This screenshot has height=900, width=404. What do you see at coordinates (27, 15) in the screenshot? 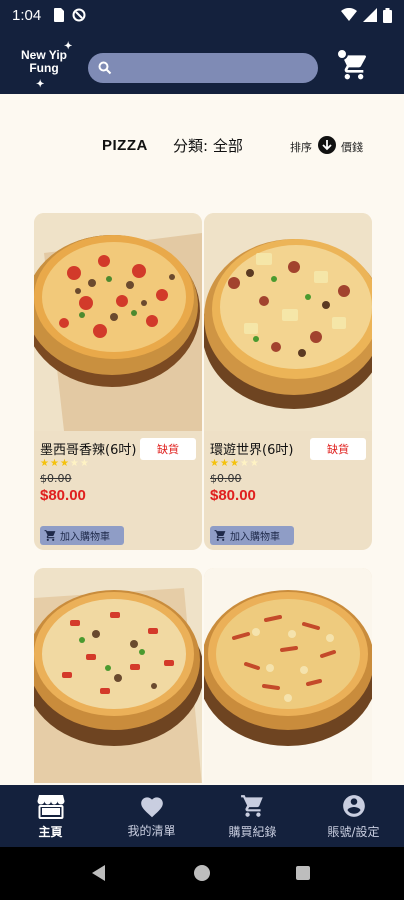
I see `status-time: 1:04` at bounding box center [27, 15].